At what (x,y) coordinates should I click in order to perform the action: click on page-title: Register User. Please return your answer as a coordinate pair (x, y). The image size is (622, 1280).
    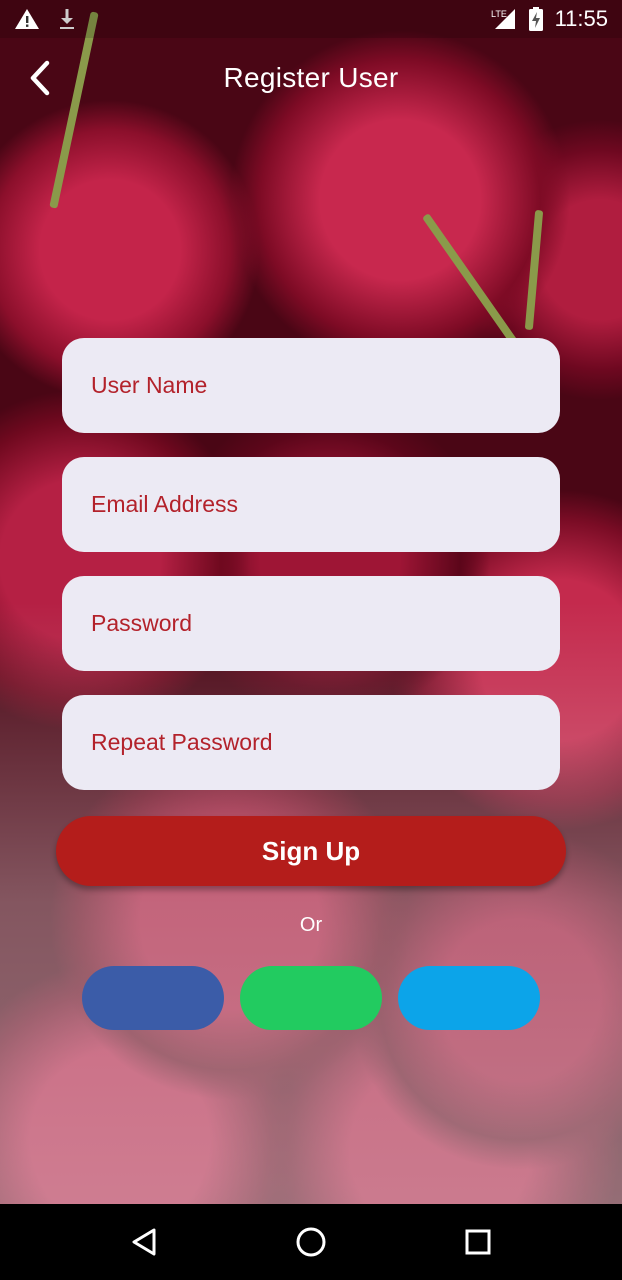
    Looking at the image, I should click on (311, 77).